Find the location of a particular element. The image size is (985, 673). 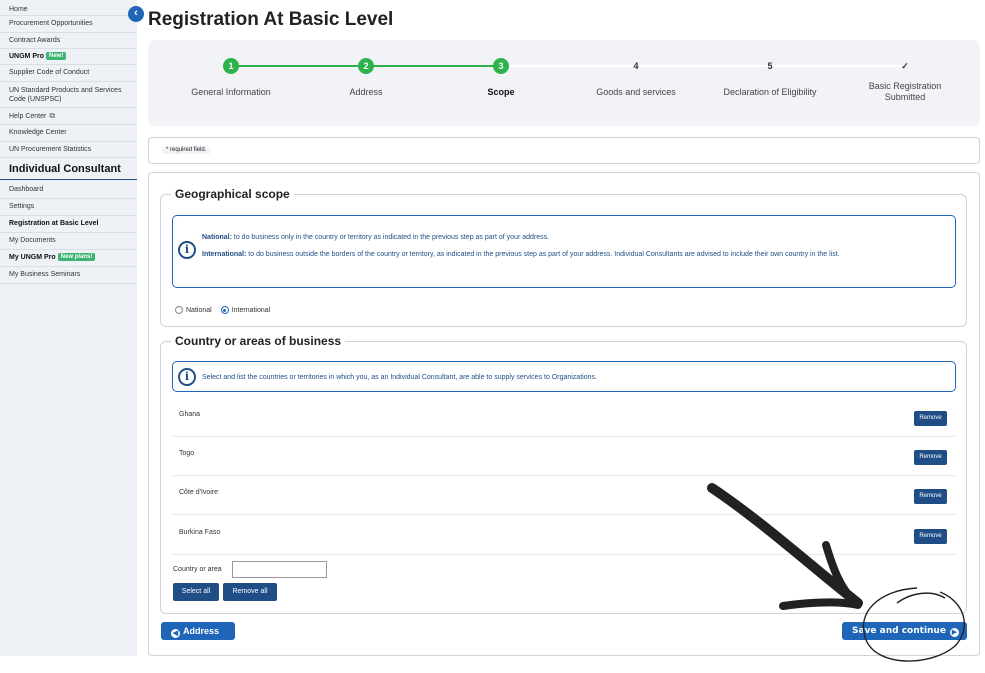

scope-radio-group: National International is located at coordinates (222, 310).